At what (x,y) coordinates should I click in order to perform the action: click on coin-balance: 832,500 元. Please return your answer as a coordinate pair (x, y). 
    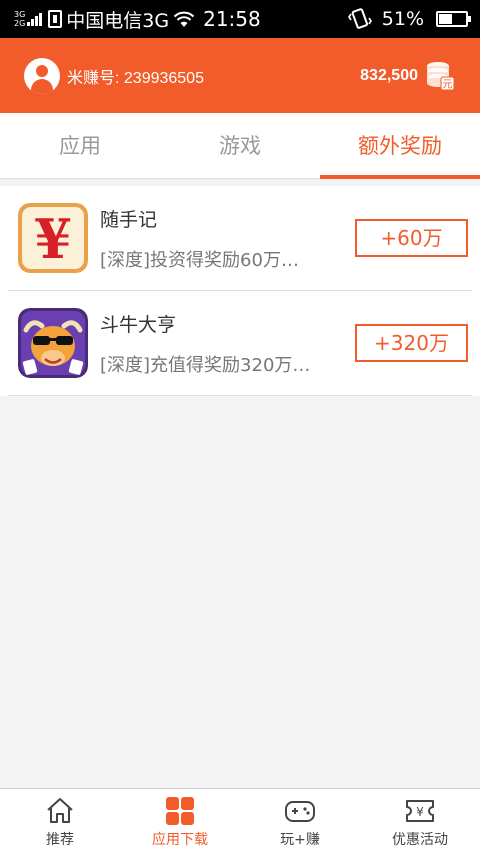
    Looking at the image, I should click on (408, 76).